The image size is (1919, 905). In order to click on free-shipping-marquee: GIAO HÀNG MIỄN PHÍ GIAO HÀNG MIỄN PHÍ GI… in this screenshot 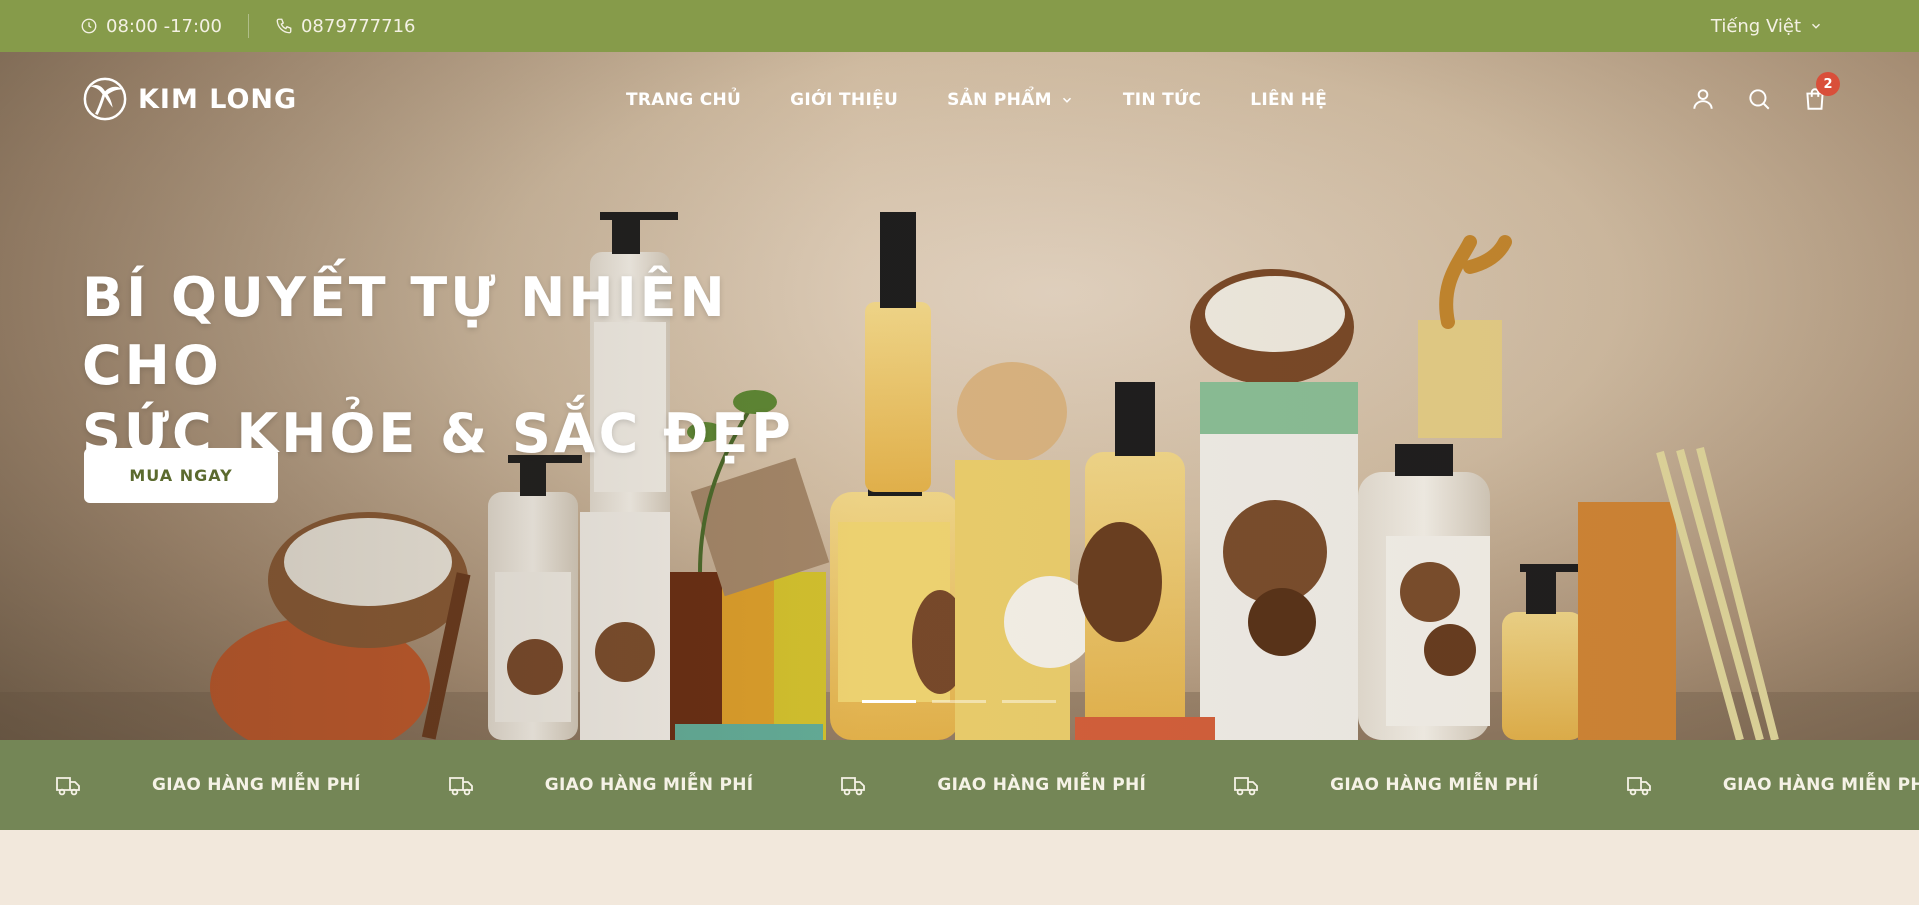, I will do `click(959, 785)`.